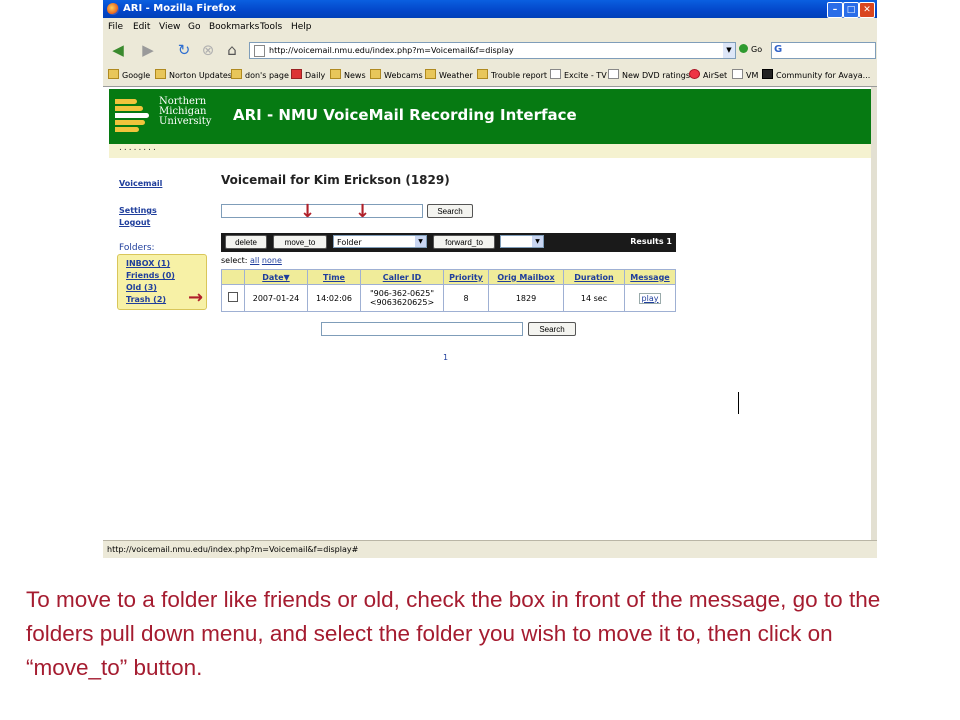  What do you see at coordinates (115, 27) in the screenshot?
I see `menu-file: File` at bounding box center [115, 27].